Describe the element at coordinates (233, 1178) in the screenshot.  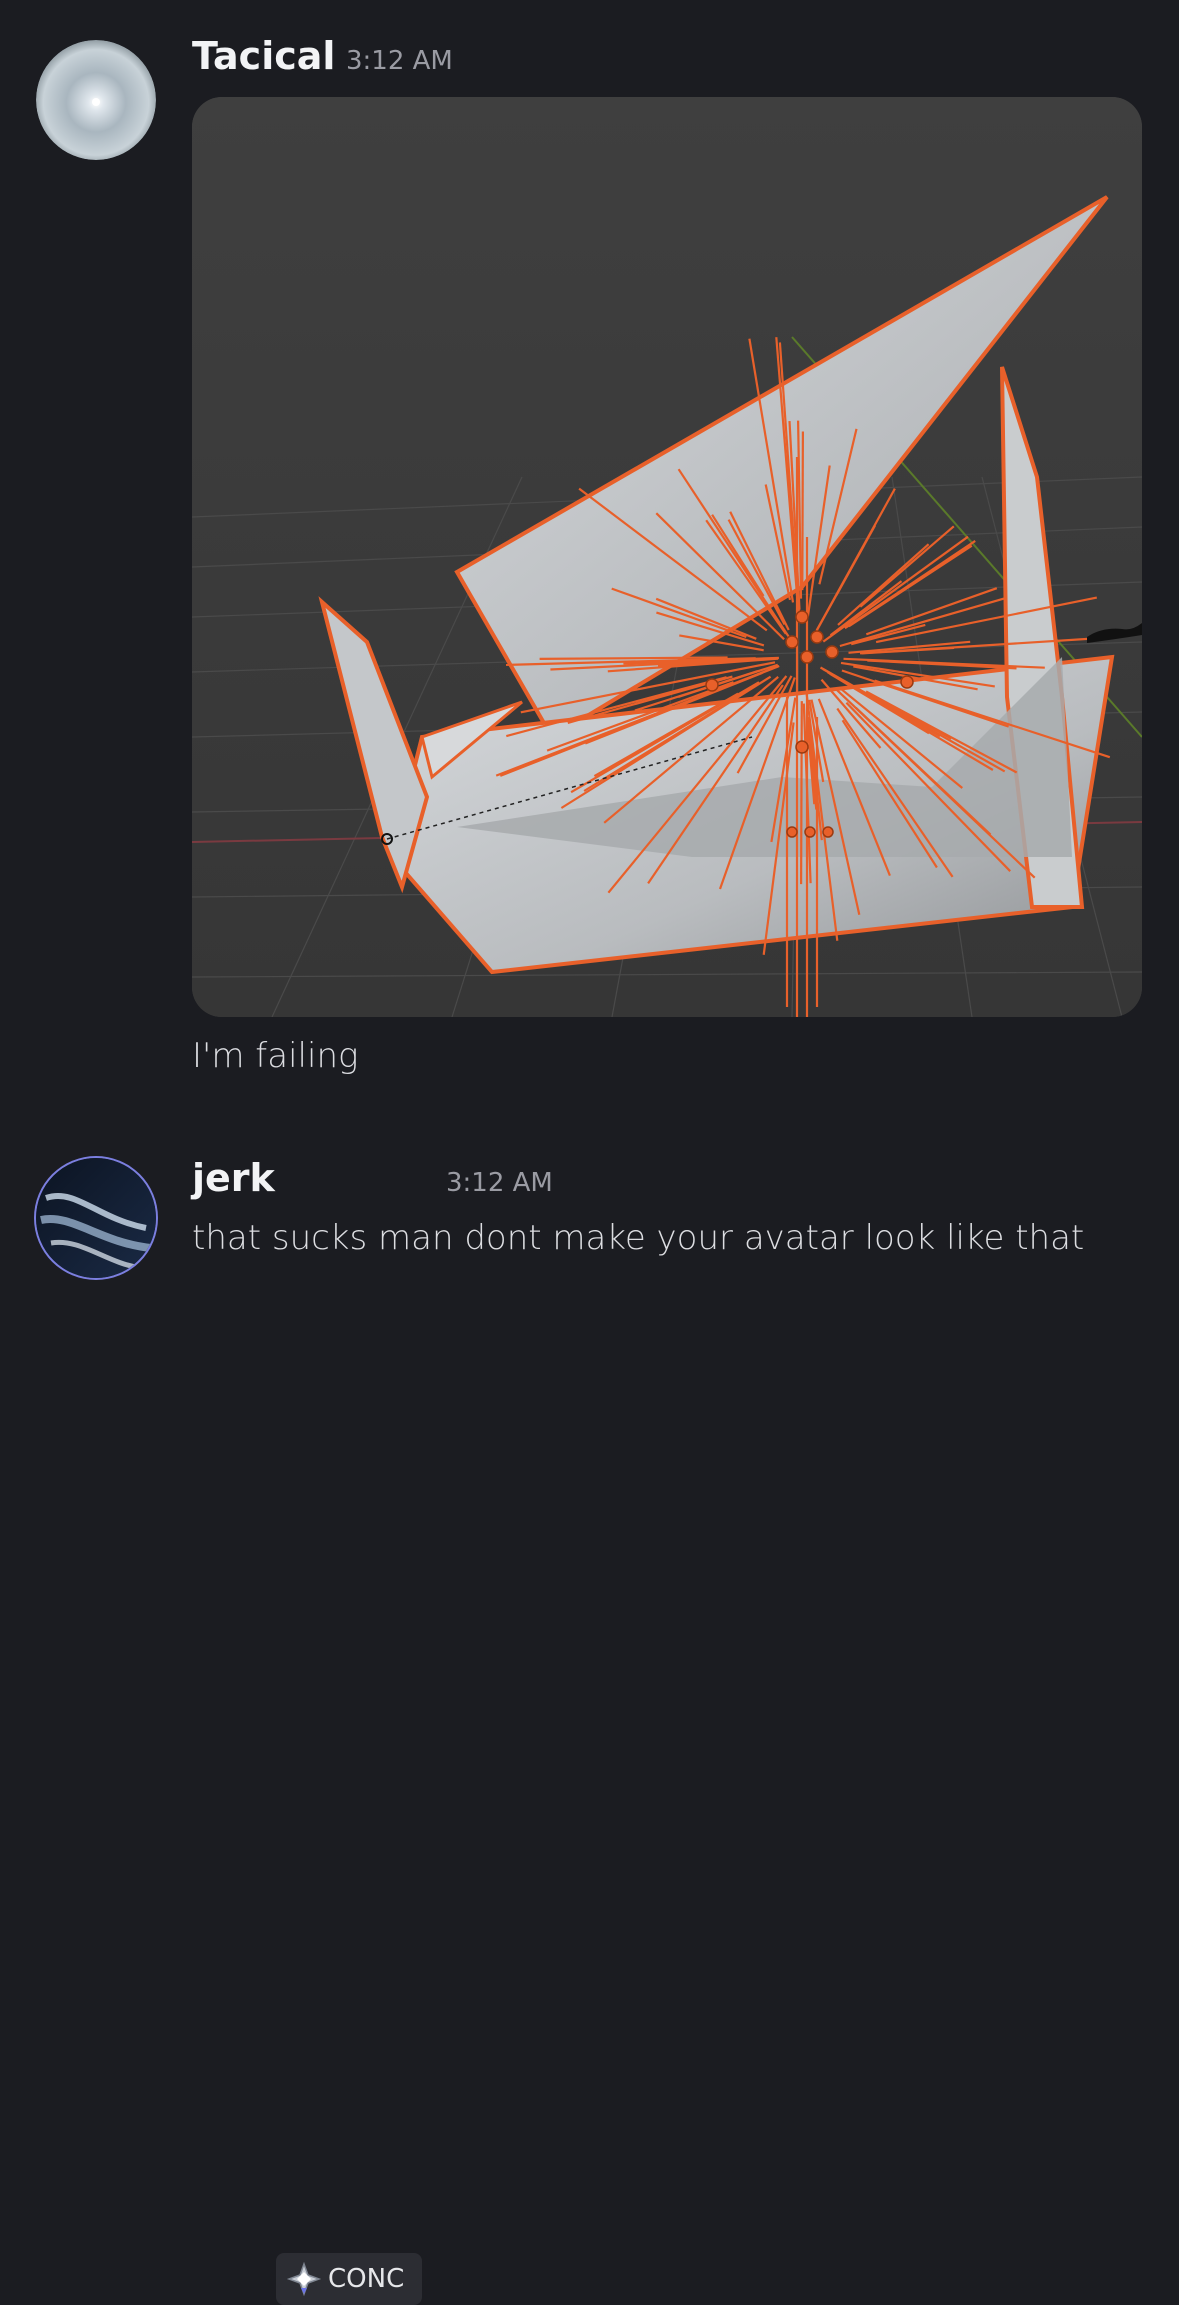
I see `username: jerk` at that location.